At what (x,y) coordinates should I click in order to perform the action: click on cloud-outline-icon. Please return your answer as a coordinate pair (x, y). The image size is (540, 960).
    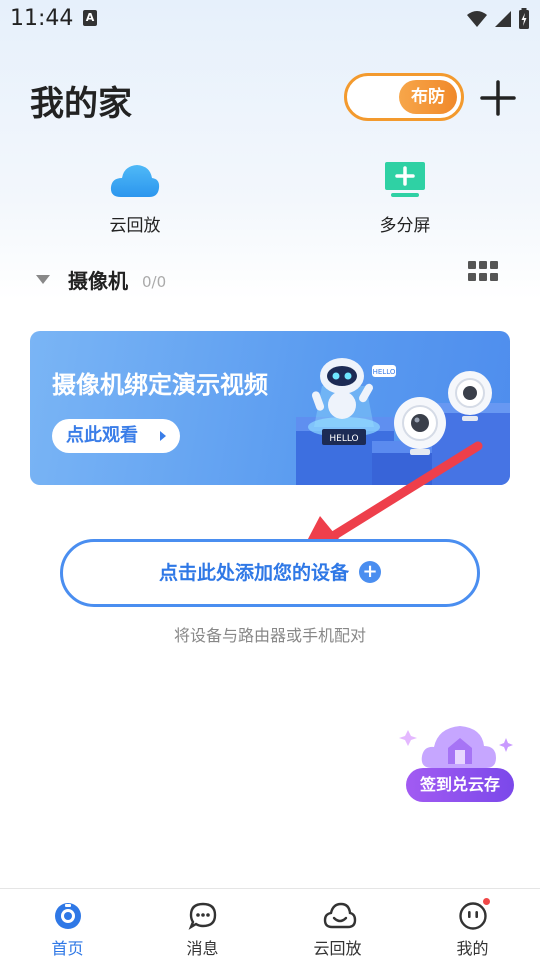
    Looking at the image, I should click on (339, 916).